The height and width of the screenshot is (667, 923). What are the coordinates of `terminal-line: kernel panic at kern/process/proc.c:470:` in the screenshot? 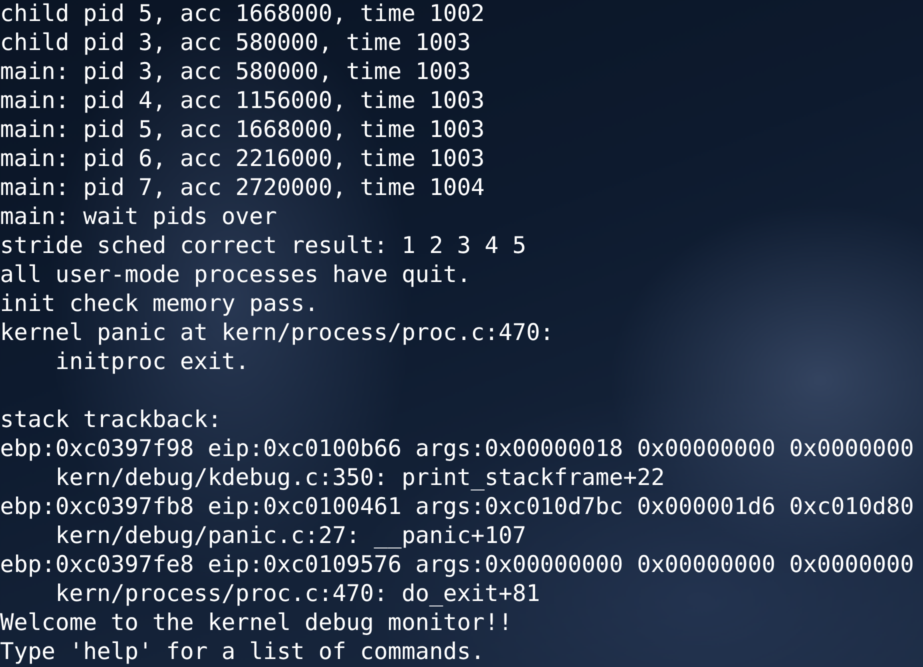 It's located at (277, 333).